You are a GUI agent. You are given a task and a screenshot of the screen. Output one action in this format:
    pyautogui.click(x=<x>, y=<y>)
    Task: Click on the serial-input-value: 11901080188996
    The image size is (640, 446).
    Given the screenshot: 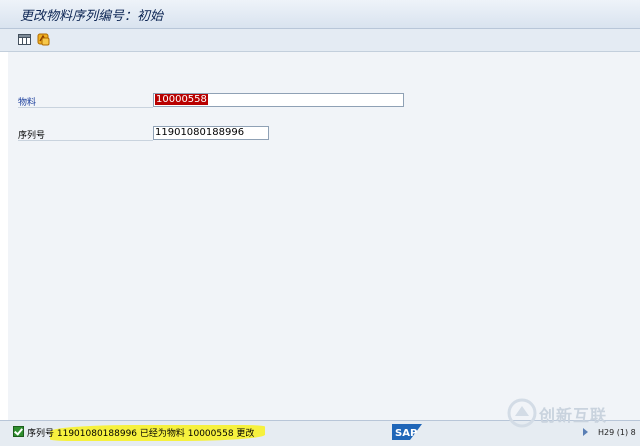 What is the action you would take?
    pyautogui.click(x=200, y=132)
    